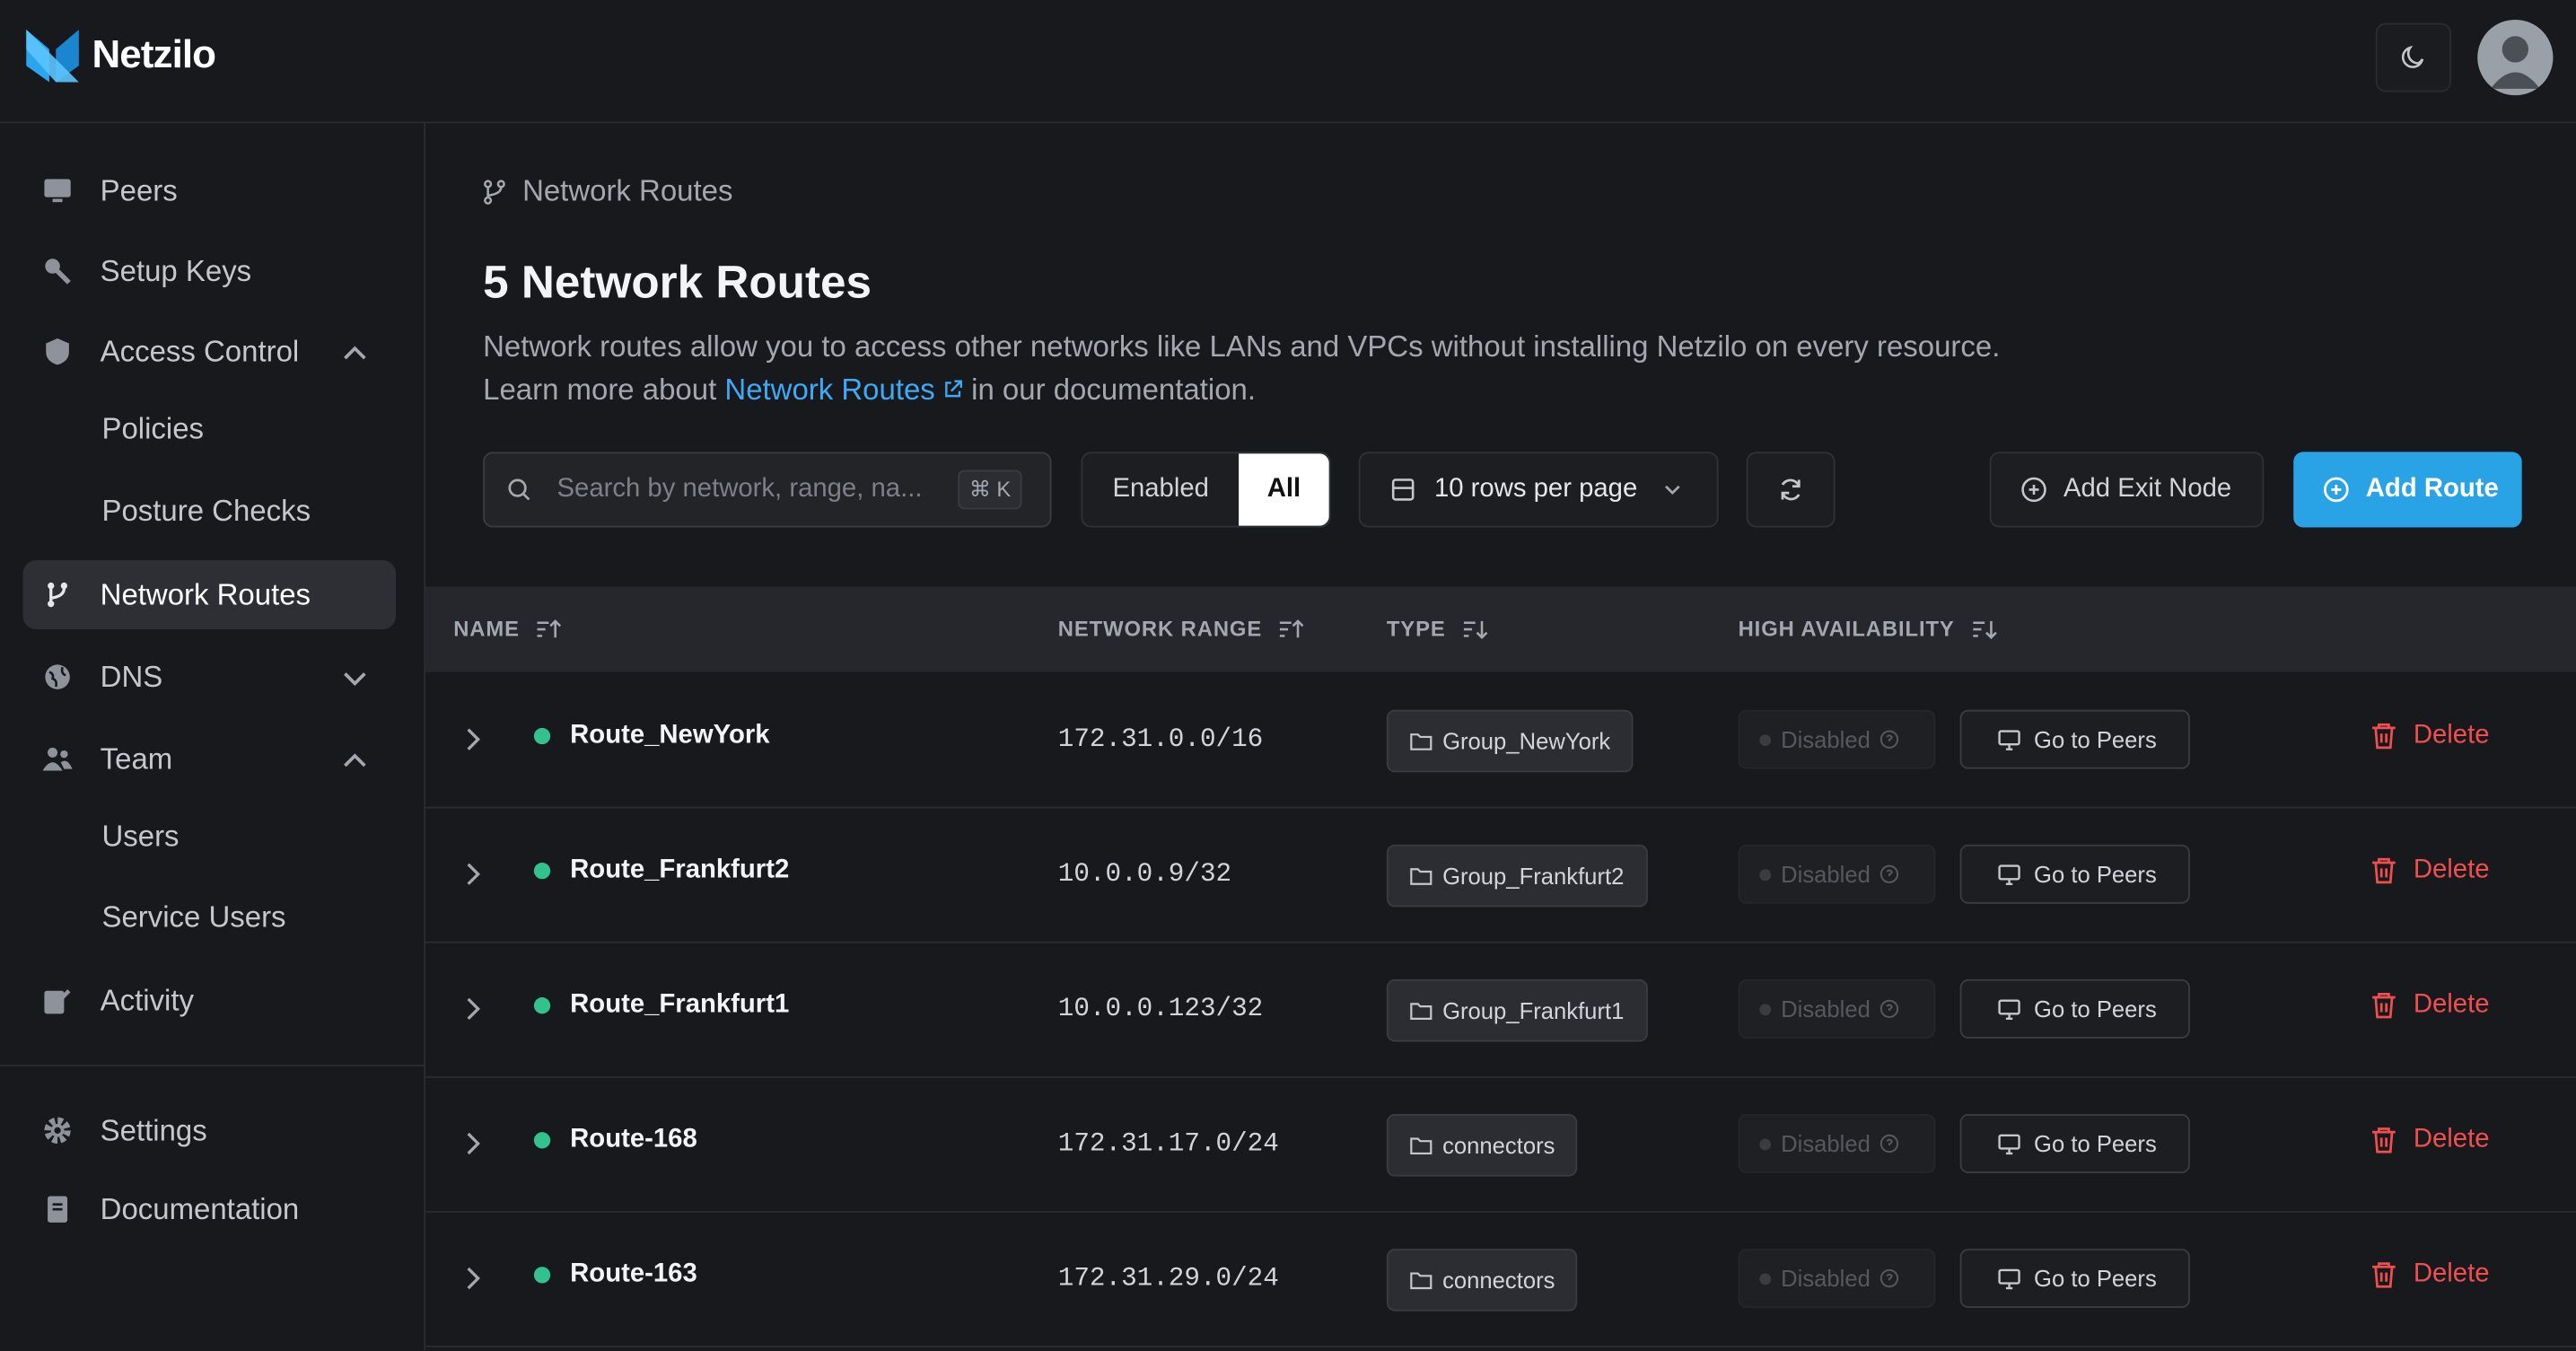 The width and height of the screenshot is (2576, 1351). Describe the element at coordinates (1538, 490) in the screenshot. I see `rows-per-page-select: 10 rows per page` at that location.